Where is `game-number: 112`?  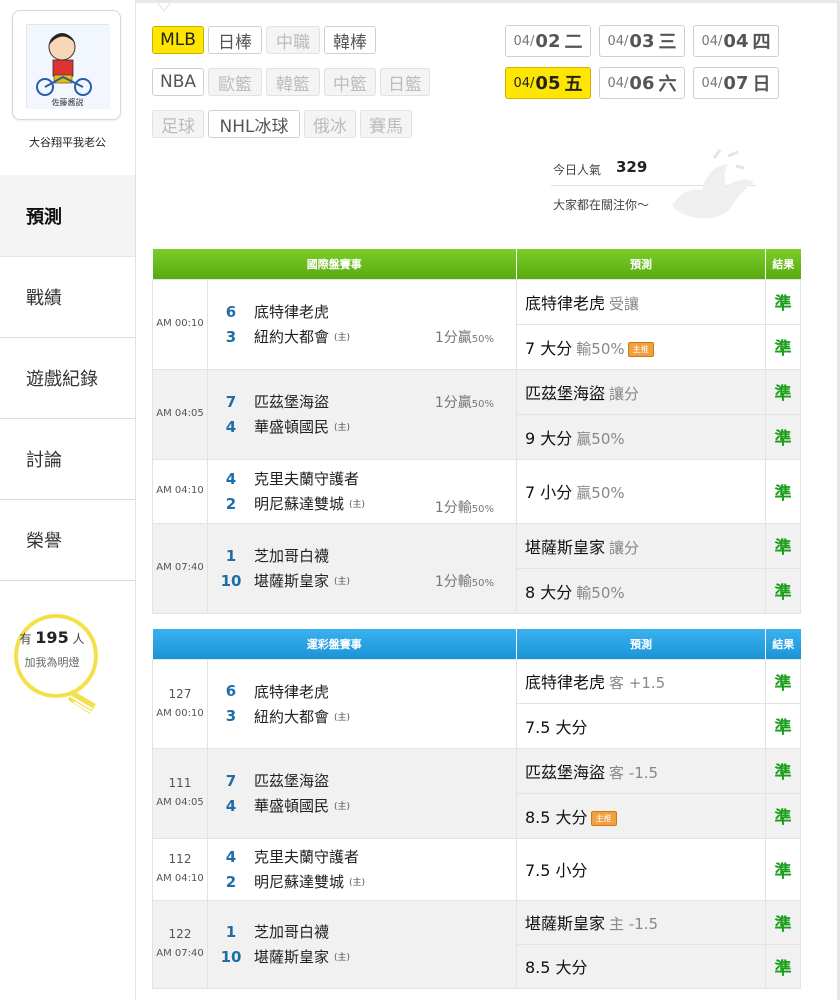 game-number: 112 is located at coordinates (180, 859).